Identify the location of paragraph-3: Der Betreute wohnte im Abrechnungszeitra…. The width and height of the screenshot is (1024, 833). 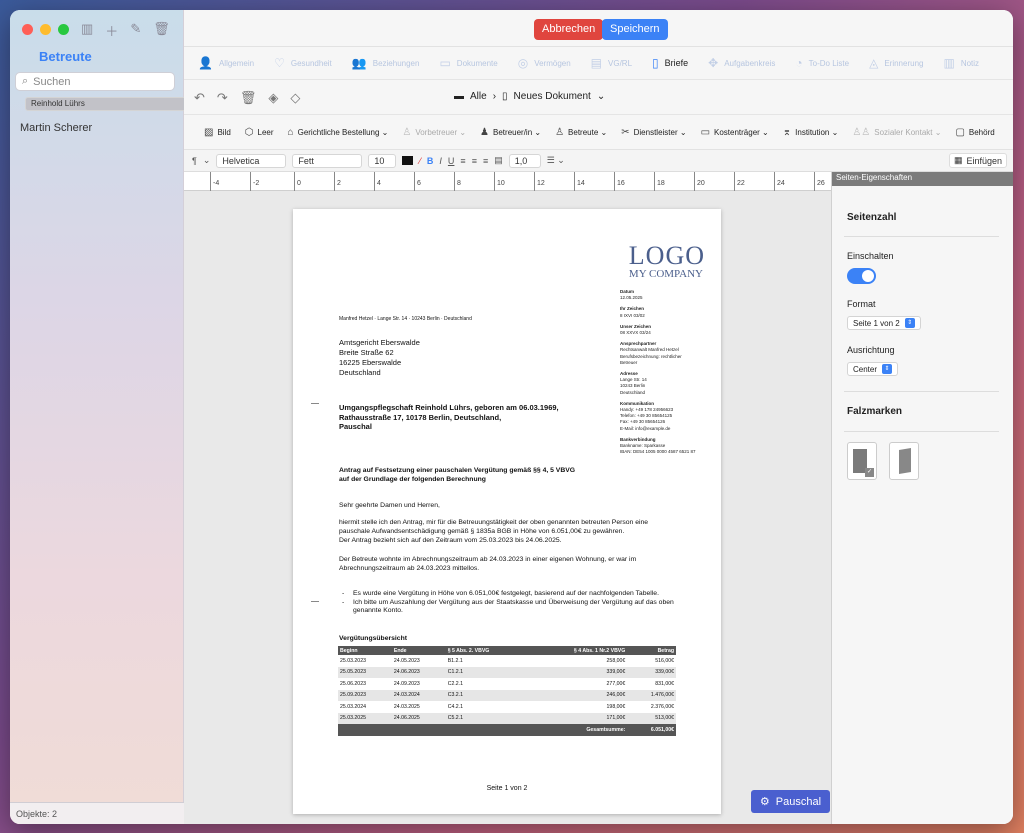
(488, 564).